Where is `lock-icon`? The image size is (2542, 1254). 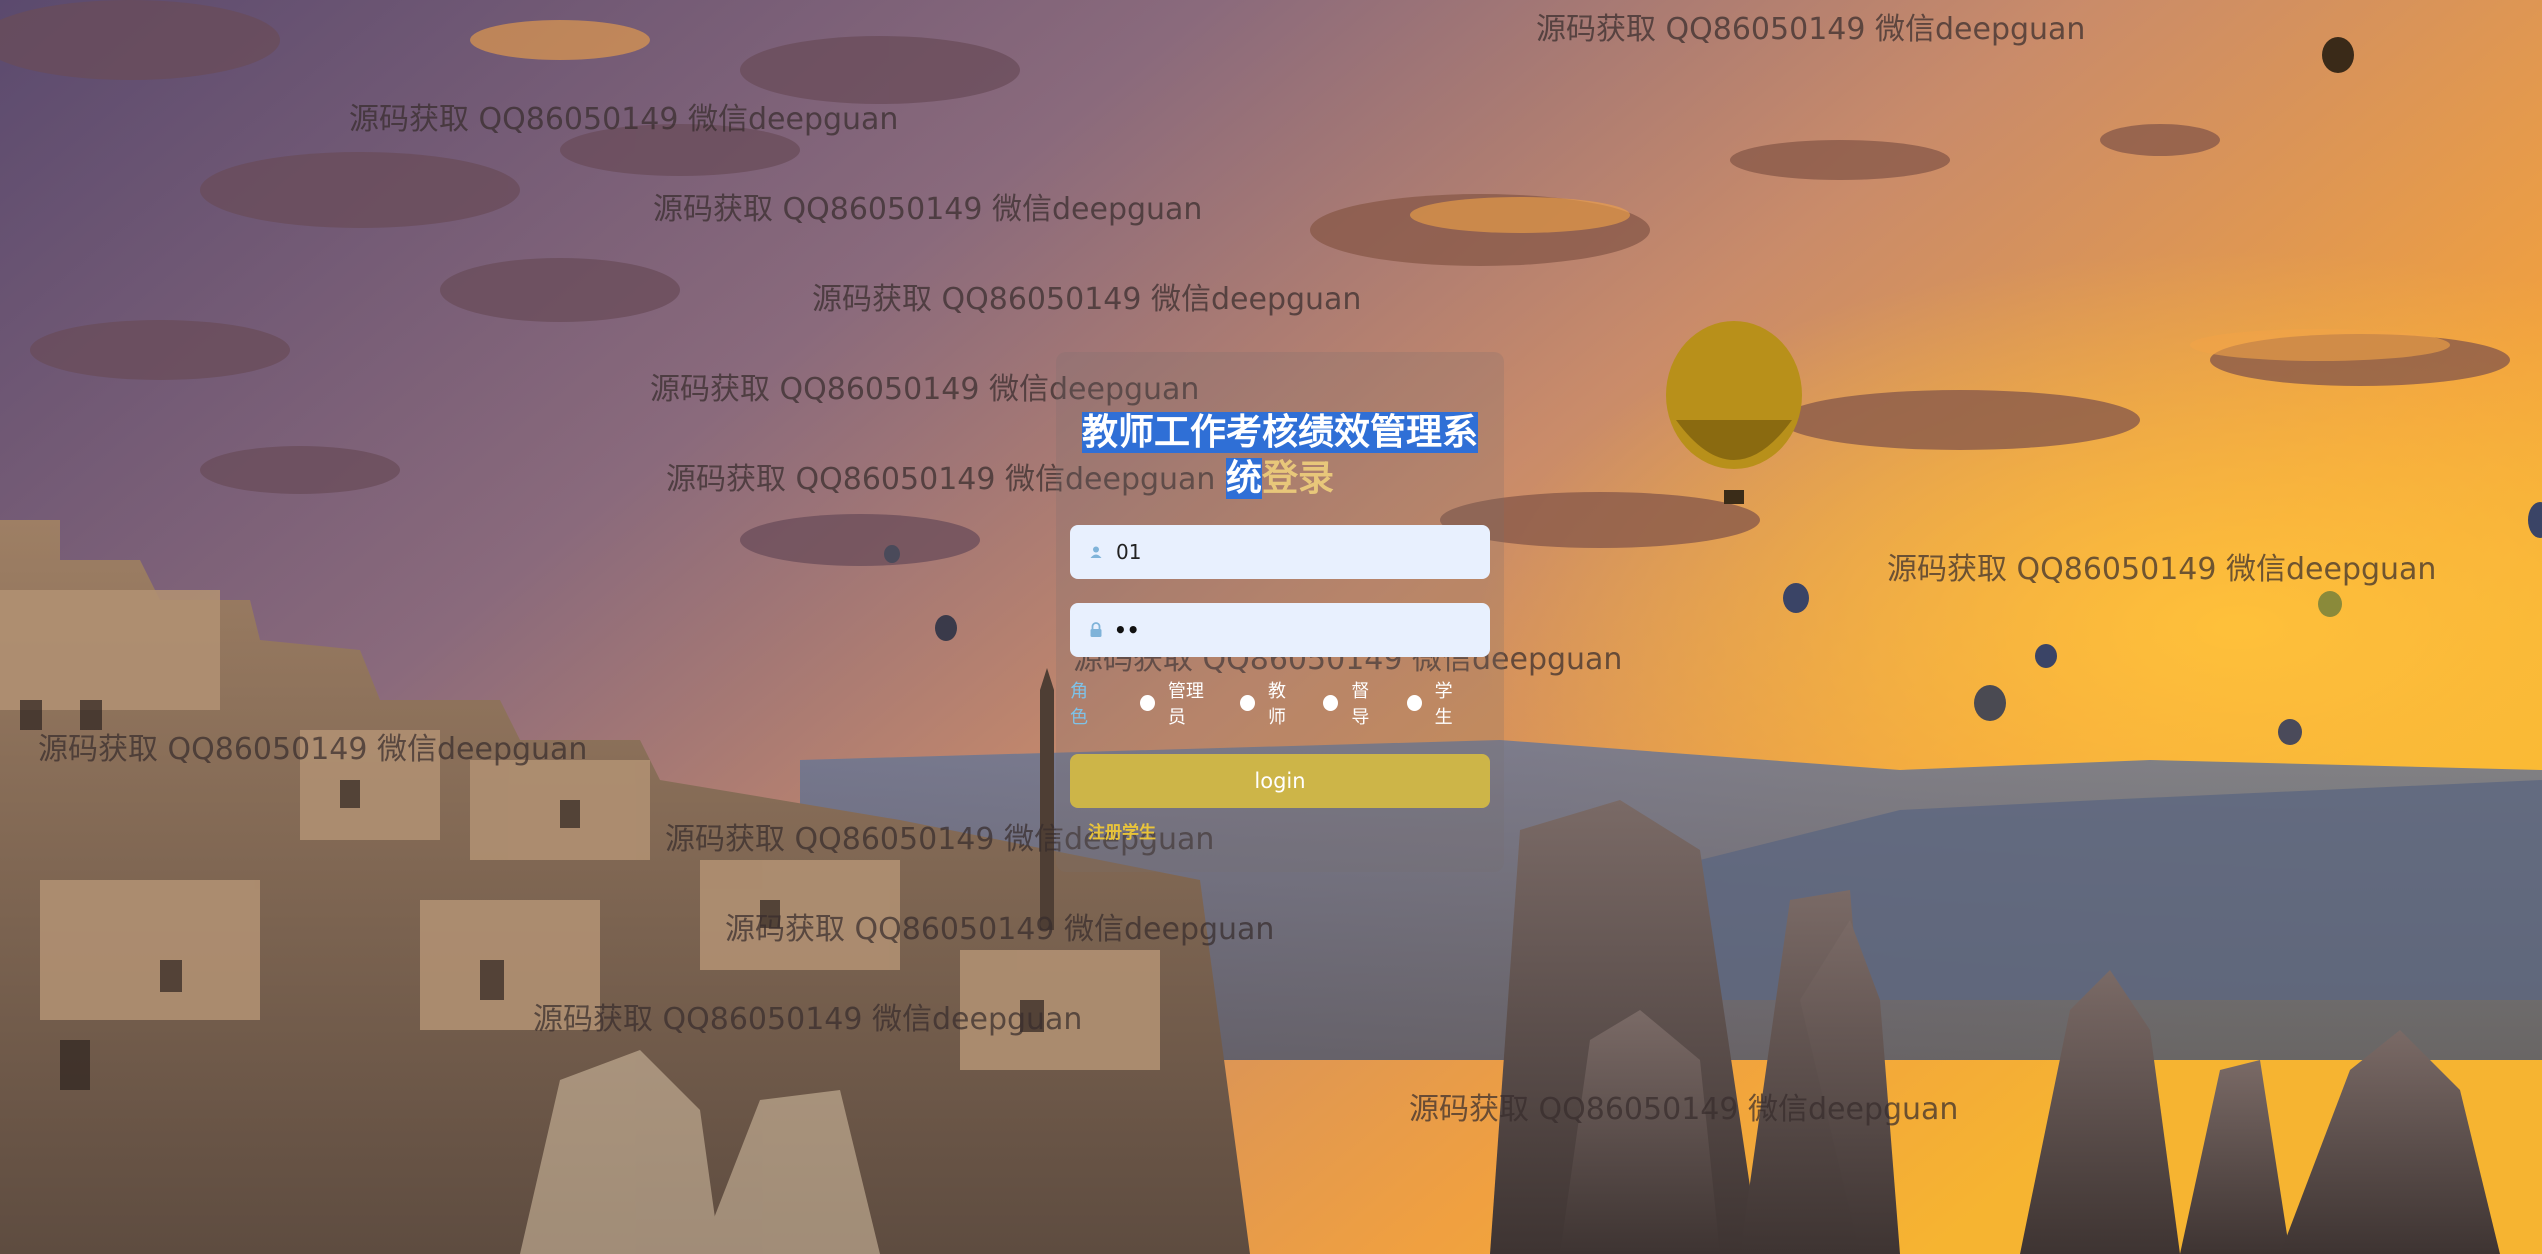
lock-icon is located at coordinates (1096, 630).